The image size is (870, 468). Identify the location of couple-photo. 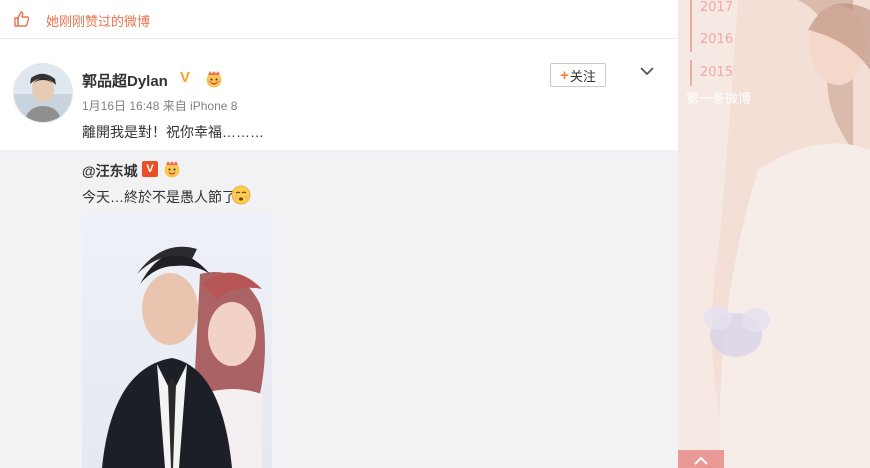
(177, 341).